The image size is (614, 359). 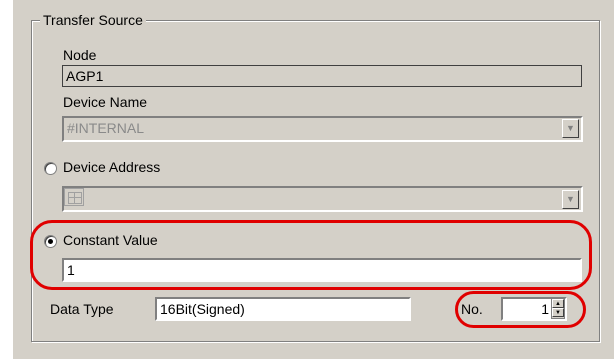 I want to click on device-address-radio, so click(x=50, y=168).